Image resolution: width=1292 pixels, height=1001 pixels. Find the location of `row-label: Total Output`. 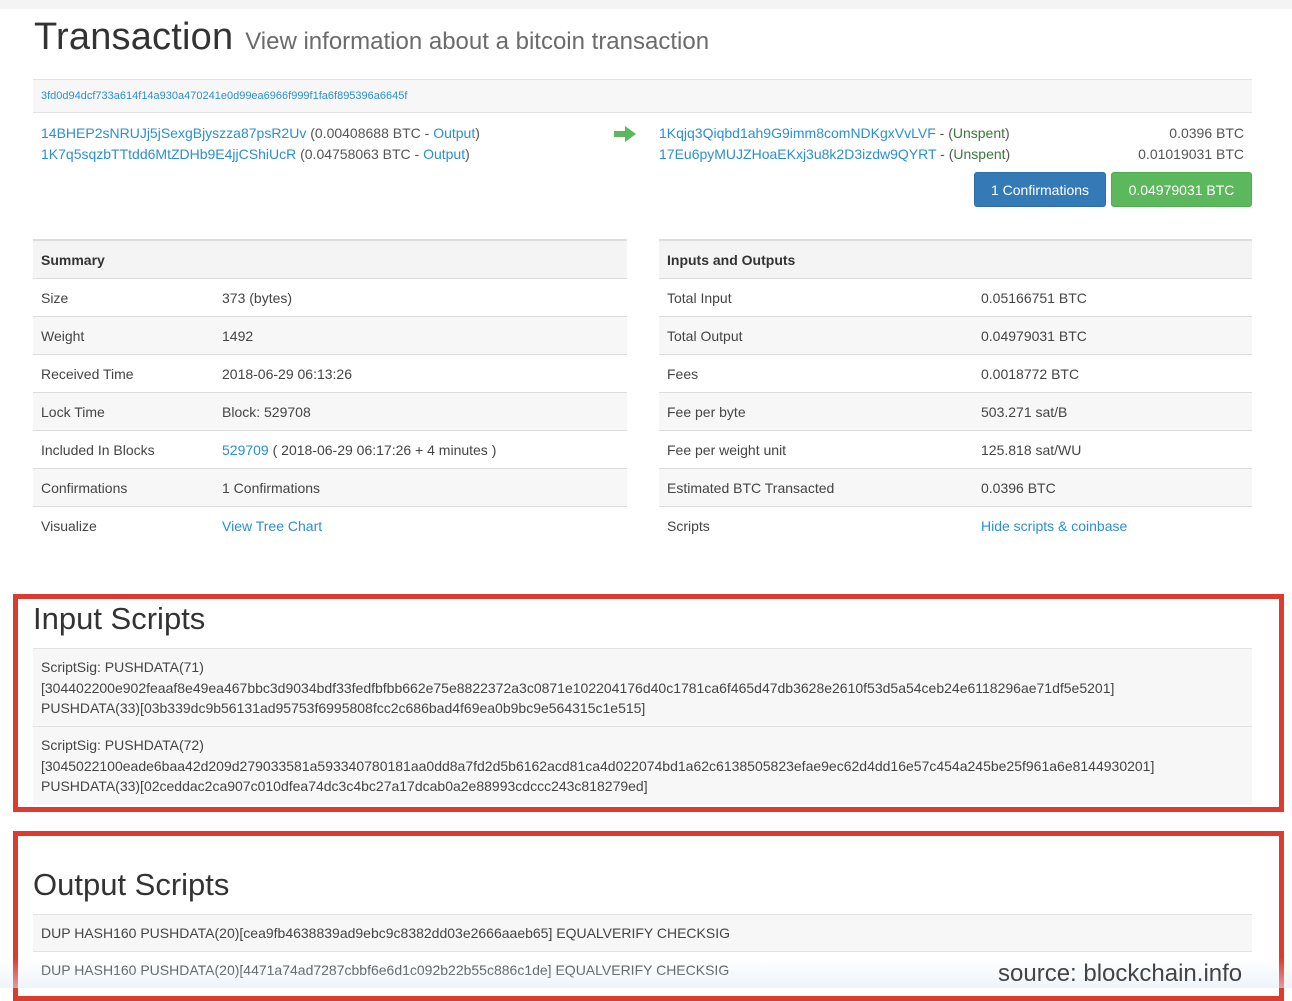

row-label: Total Output is located at coordinates (816, 335).